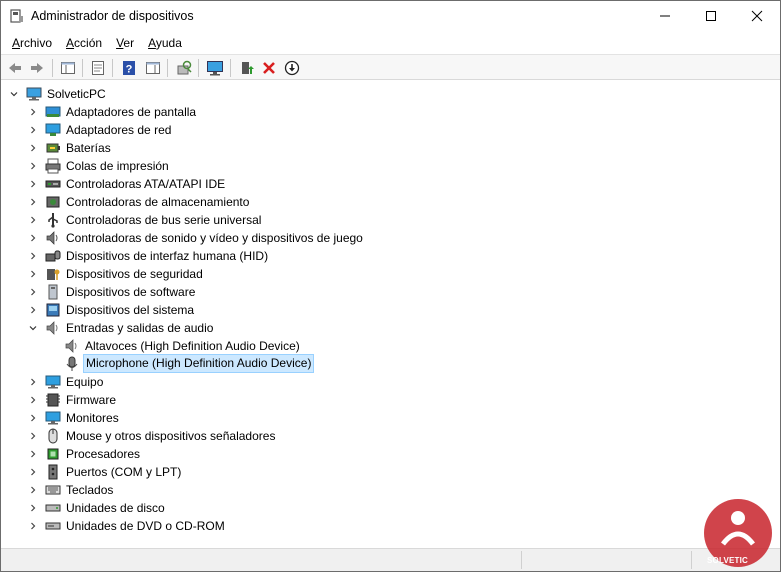 This screenshot has height=572, width=781. I want to click on uninstall-button, so click(269, 68).